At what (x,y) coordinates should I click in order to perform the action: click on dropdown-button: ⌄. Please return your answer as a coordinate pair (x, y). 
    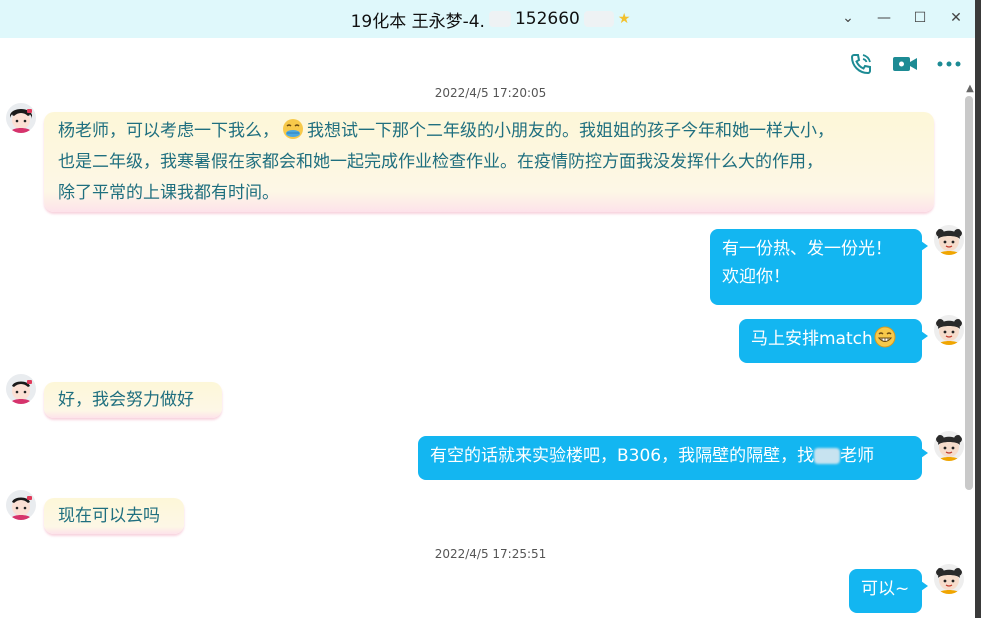
    Looking at the image, I should click on (848, 18).